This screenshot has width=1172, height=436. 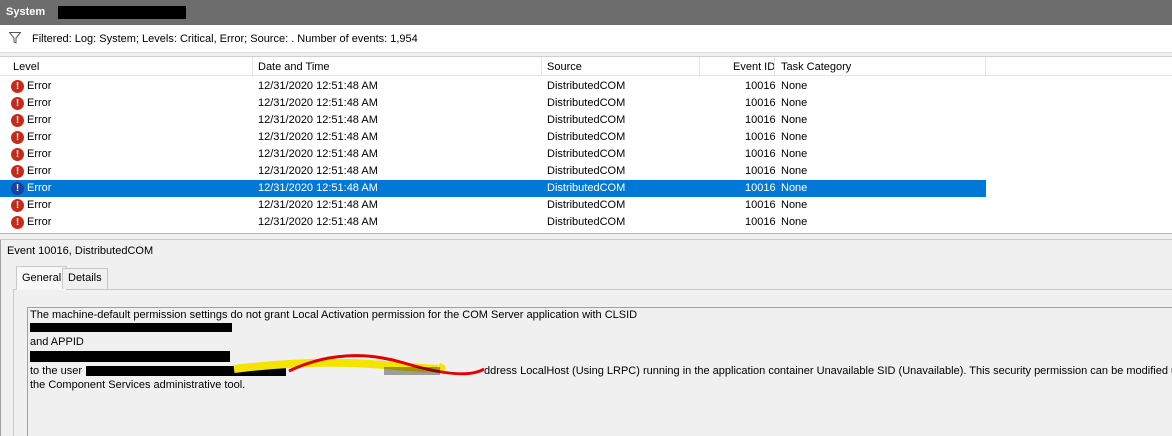 What do you see at coordinates (294, 67) in the screenshot?
I see `column-header-date: Date and Time` at bounding box center [294, 67].